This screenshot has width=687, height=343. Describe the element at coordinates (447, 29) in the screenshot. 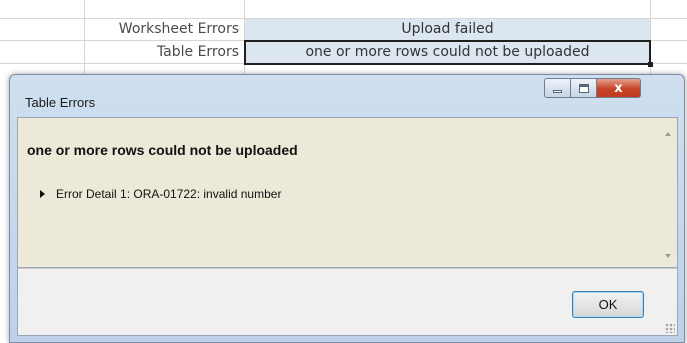

I see `worksheet-errors-value: Upload failed` at that location.